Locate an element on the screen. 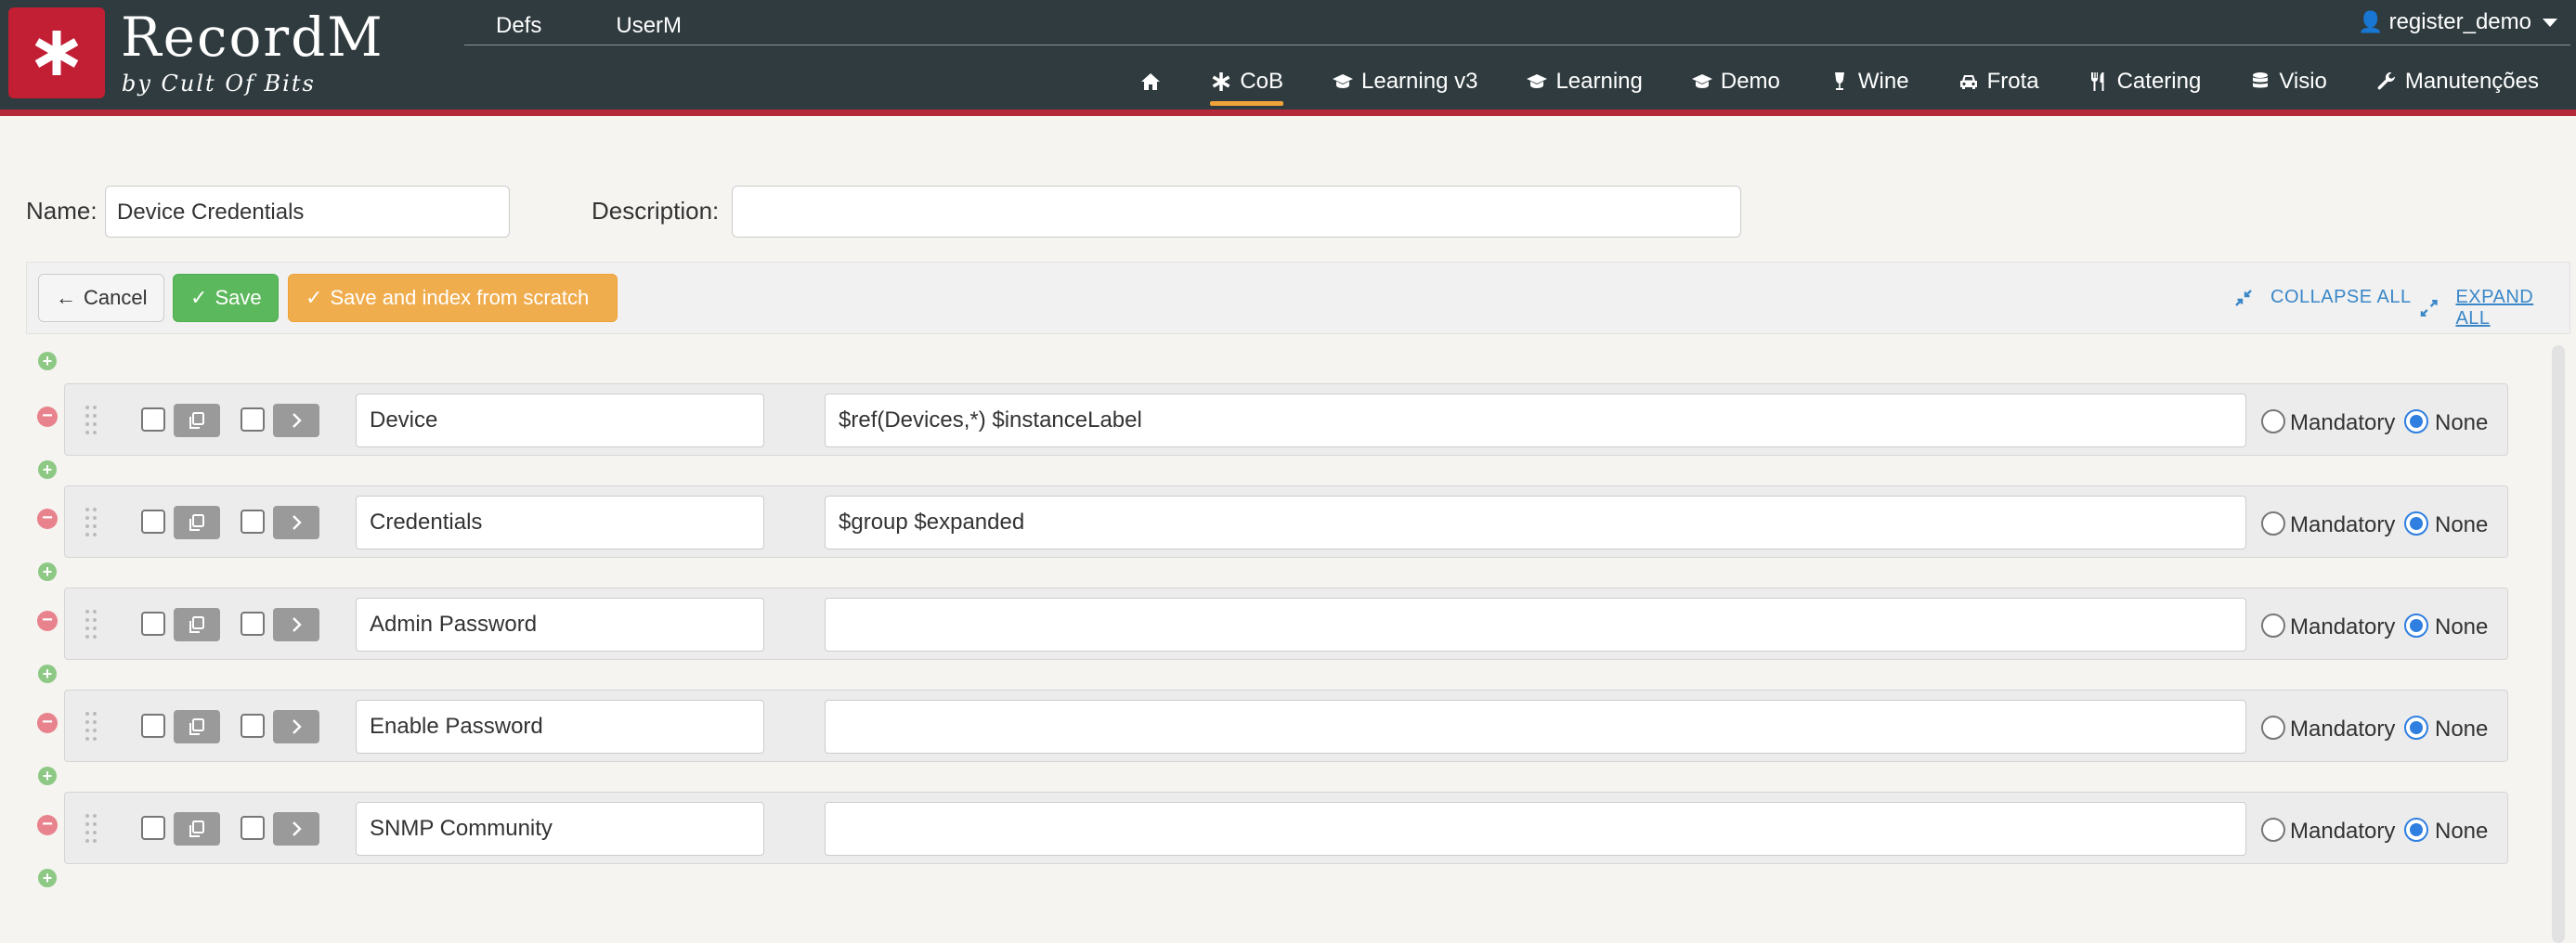 The height and width of the screenshot is (943, 2576). field-name-input: Enable Password is located at coordinates (560, 727).